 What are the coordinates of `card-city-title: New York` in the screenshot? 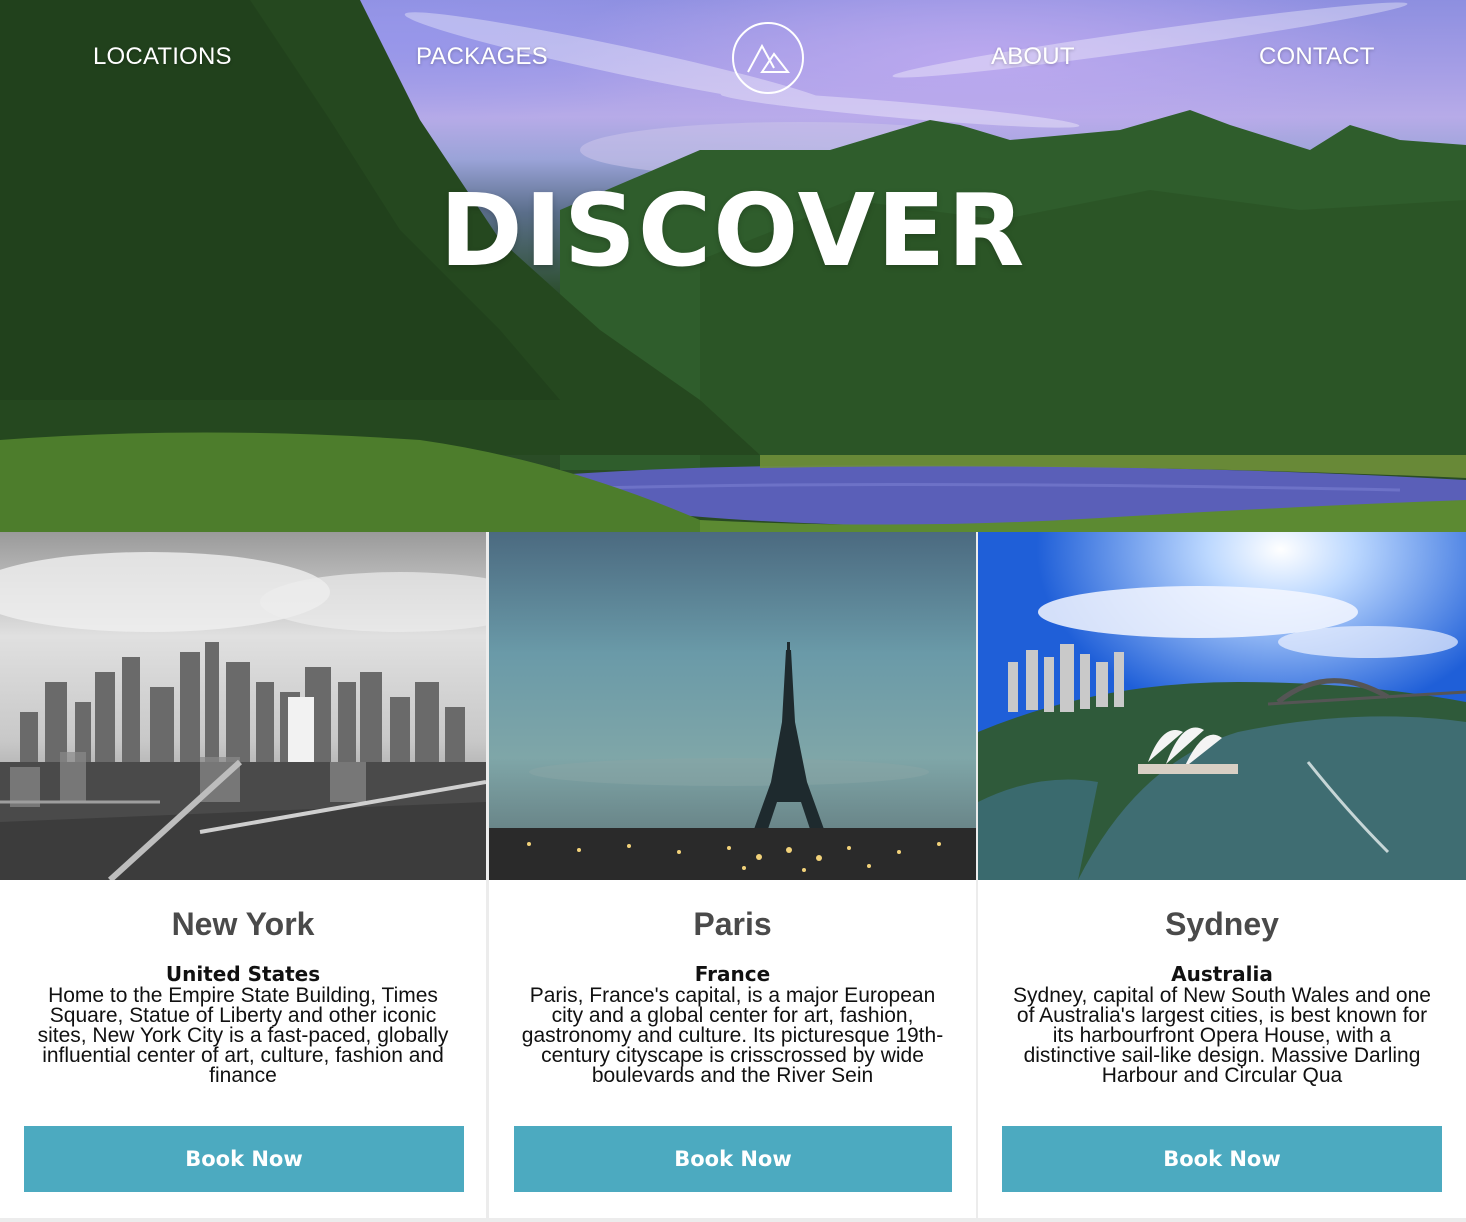 It's located at (243, 924).